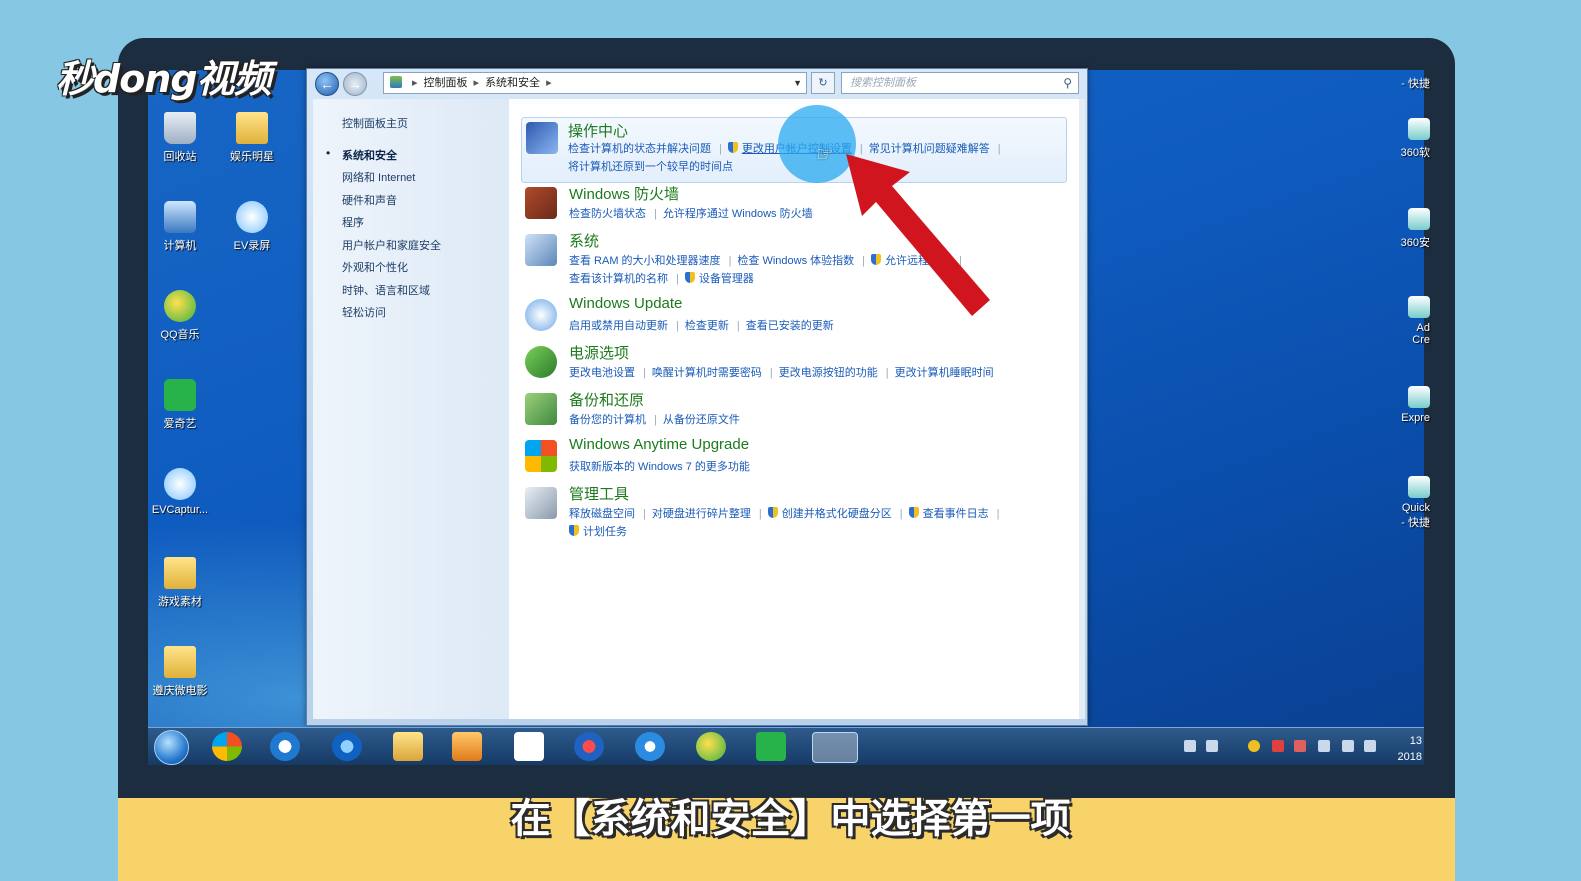 This screenshot has height=881, width=1581. I want to click on link-computer-name: 查看该计算机的名称, so click(618, 279).